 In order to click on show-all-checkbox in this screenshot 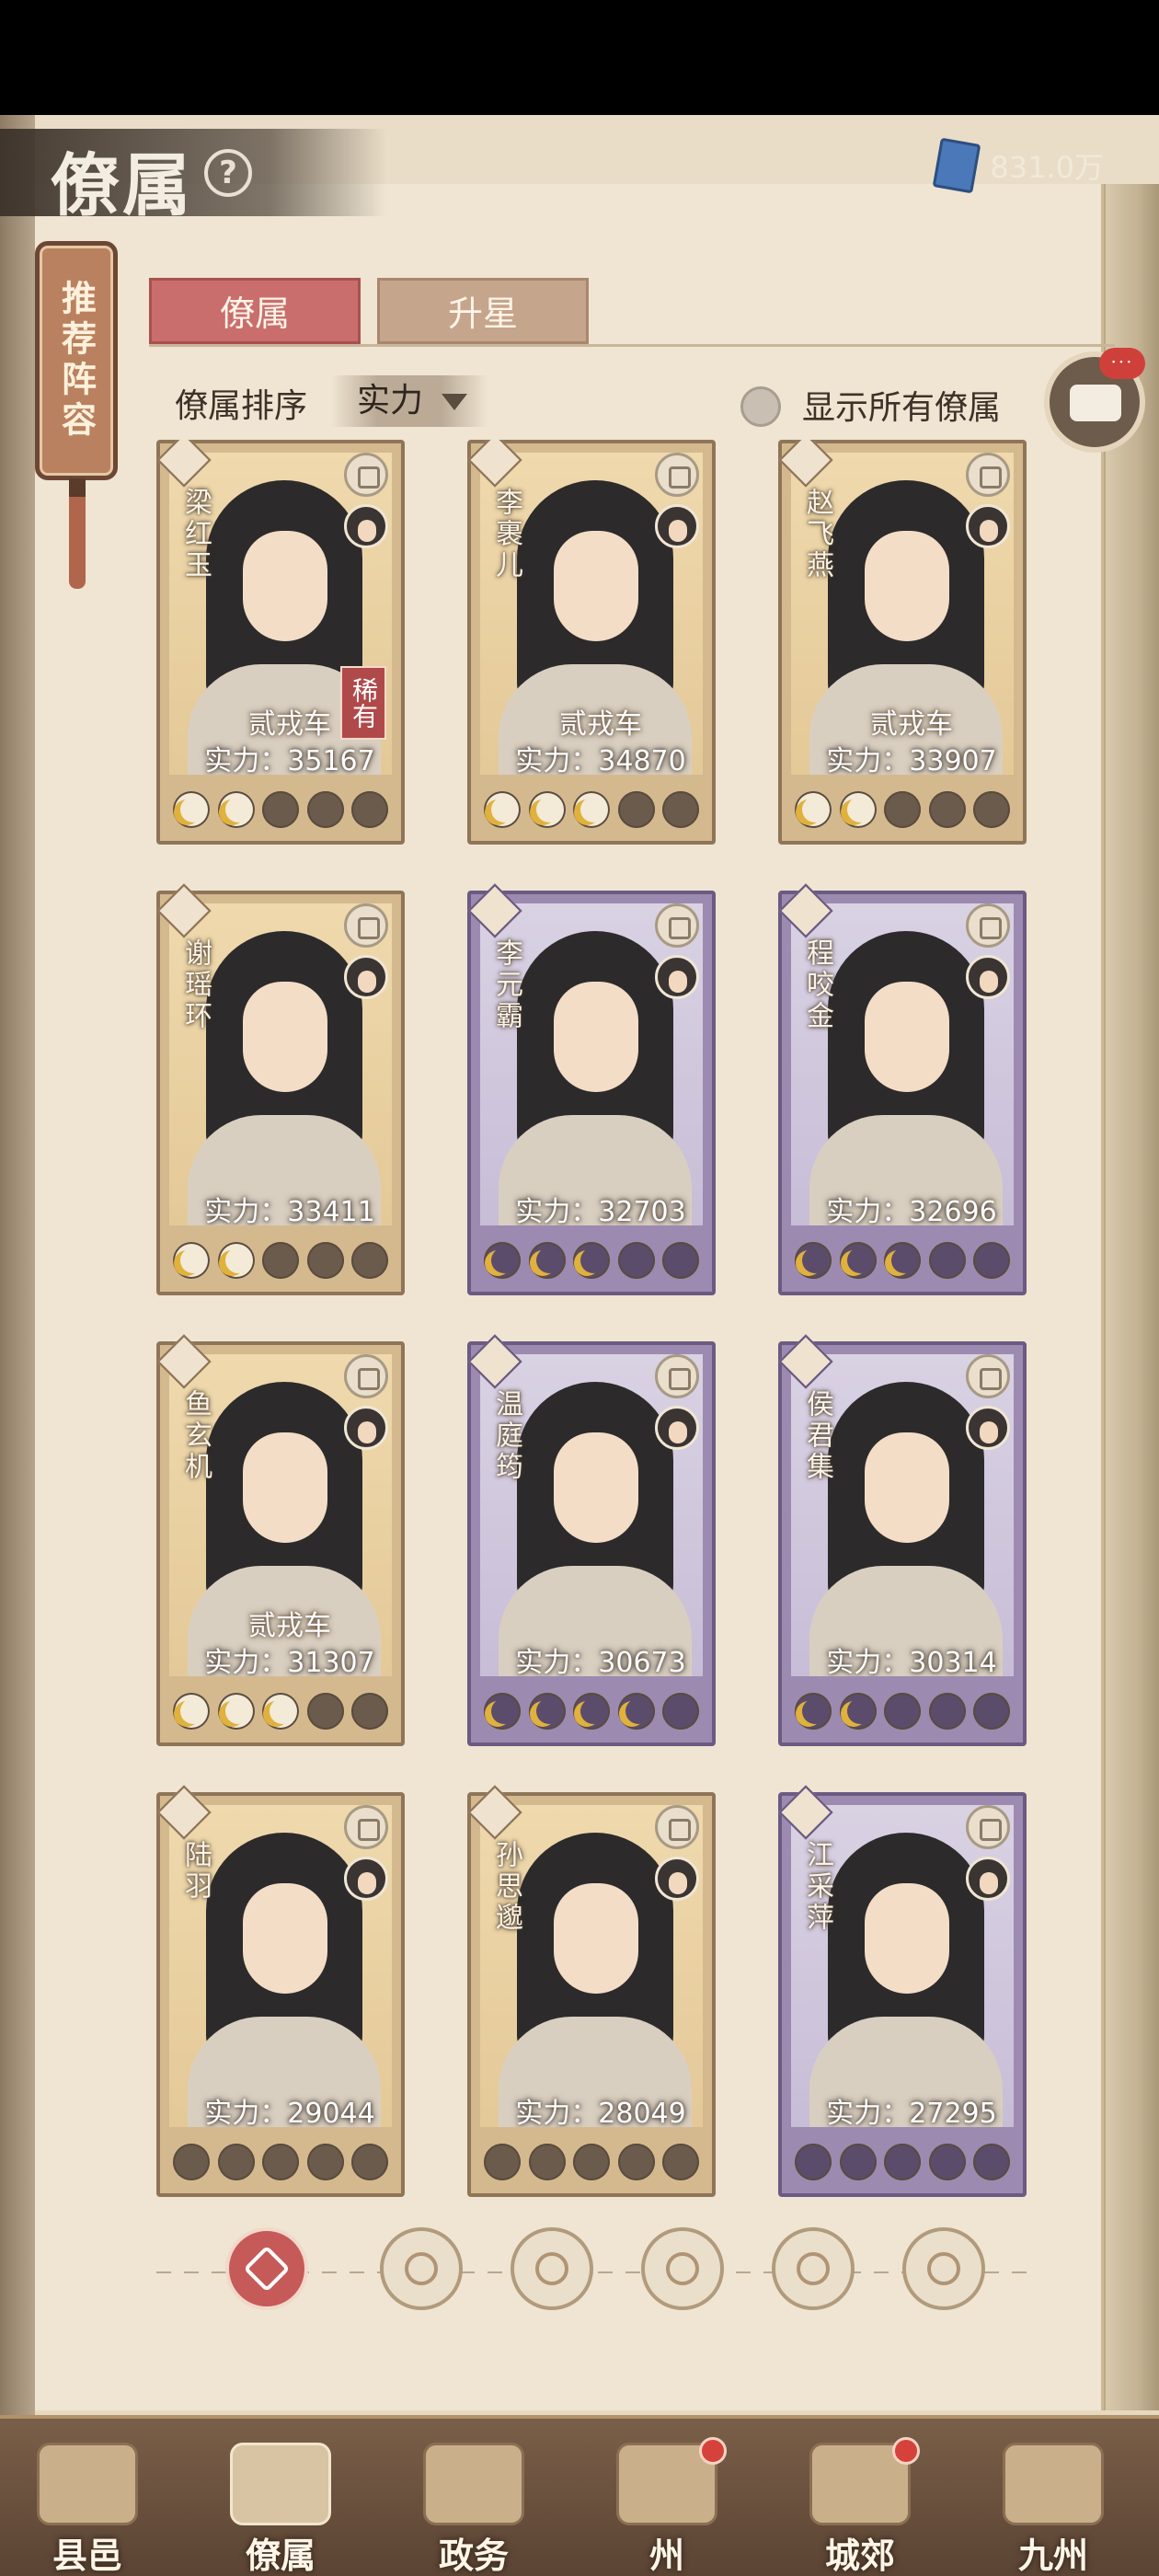, I will do `click(760, 406)`.